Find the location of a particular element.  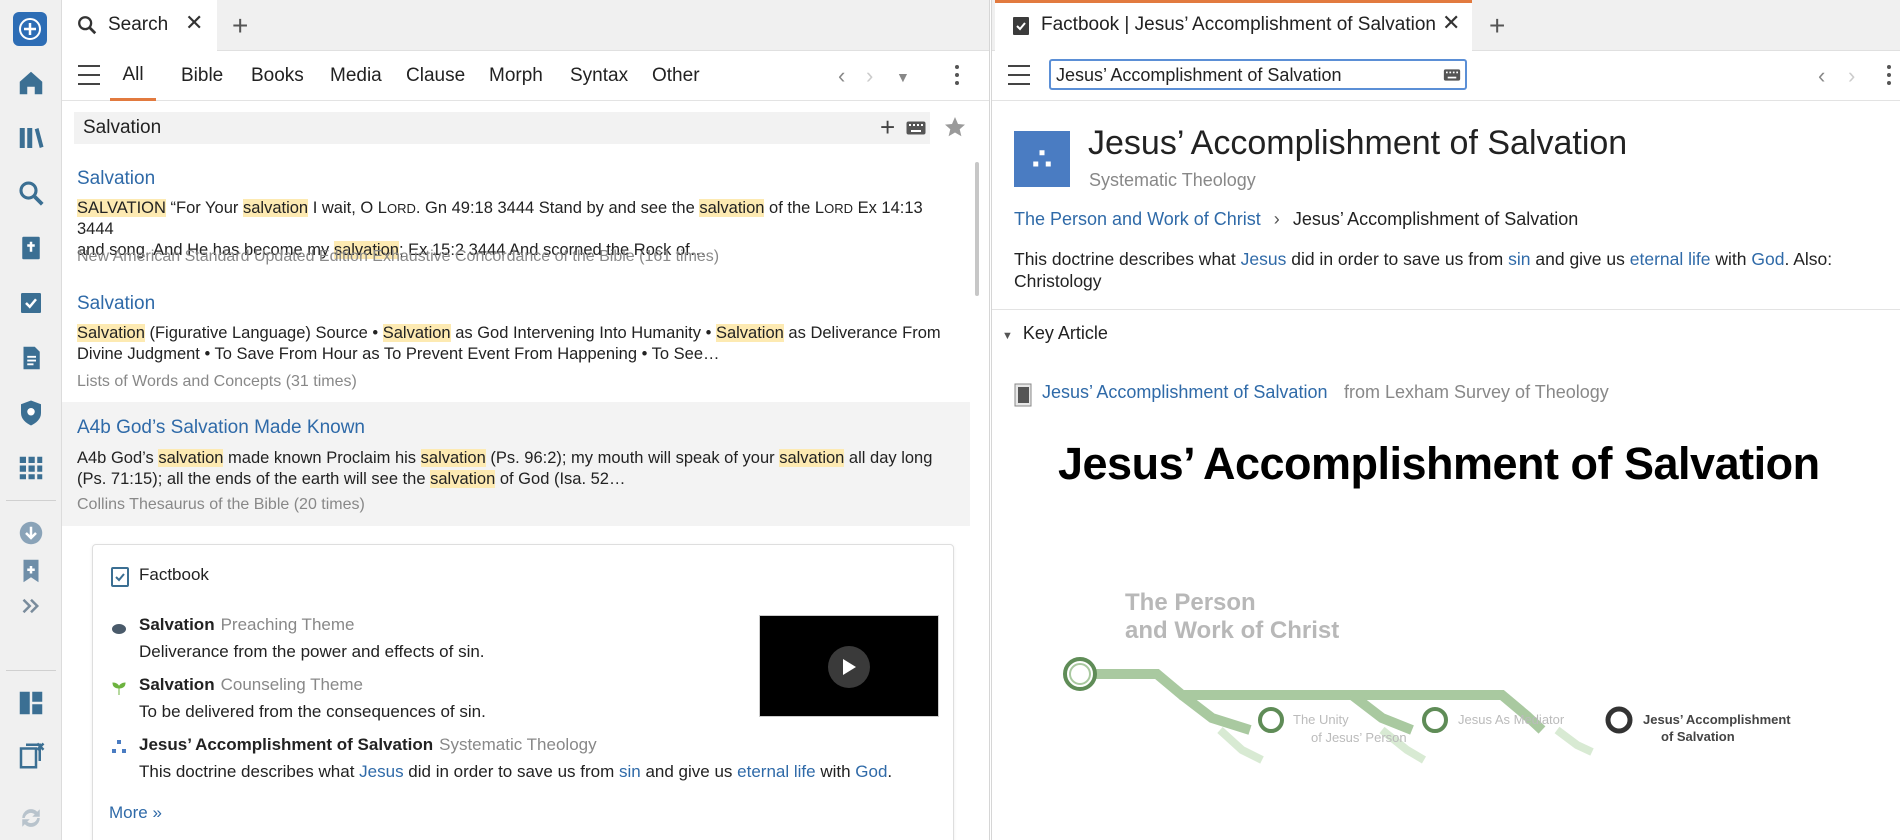

map-heading-2: and Work of Christ is located at coordinates (1232, 630).